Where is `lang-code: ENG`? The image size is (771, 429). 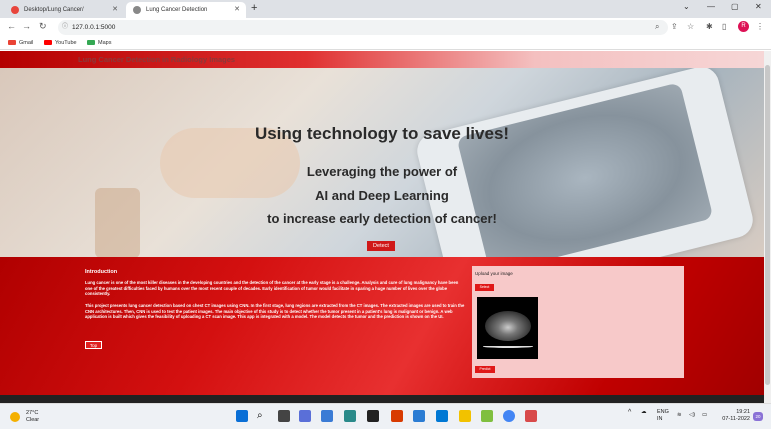
lang-code: ENG is located at coordinates (663, 412).